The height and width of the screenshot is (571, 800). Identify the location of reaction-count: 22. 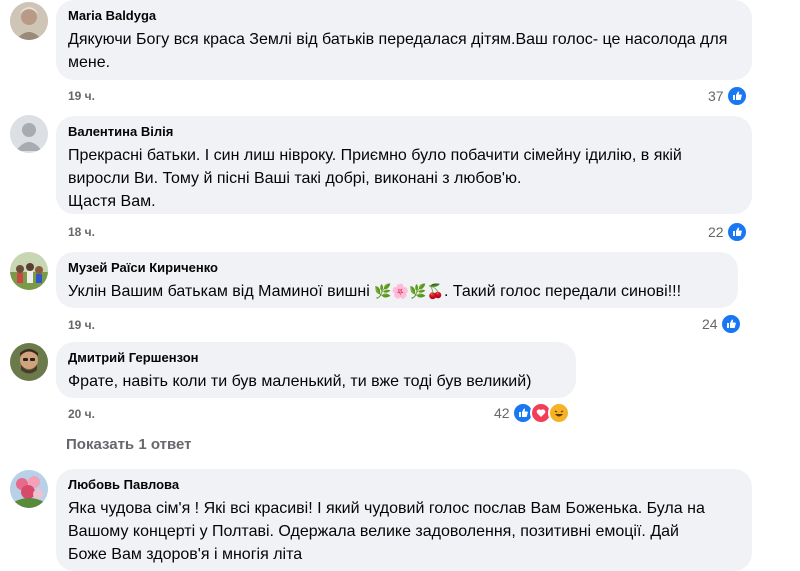
(716, 232).